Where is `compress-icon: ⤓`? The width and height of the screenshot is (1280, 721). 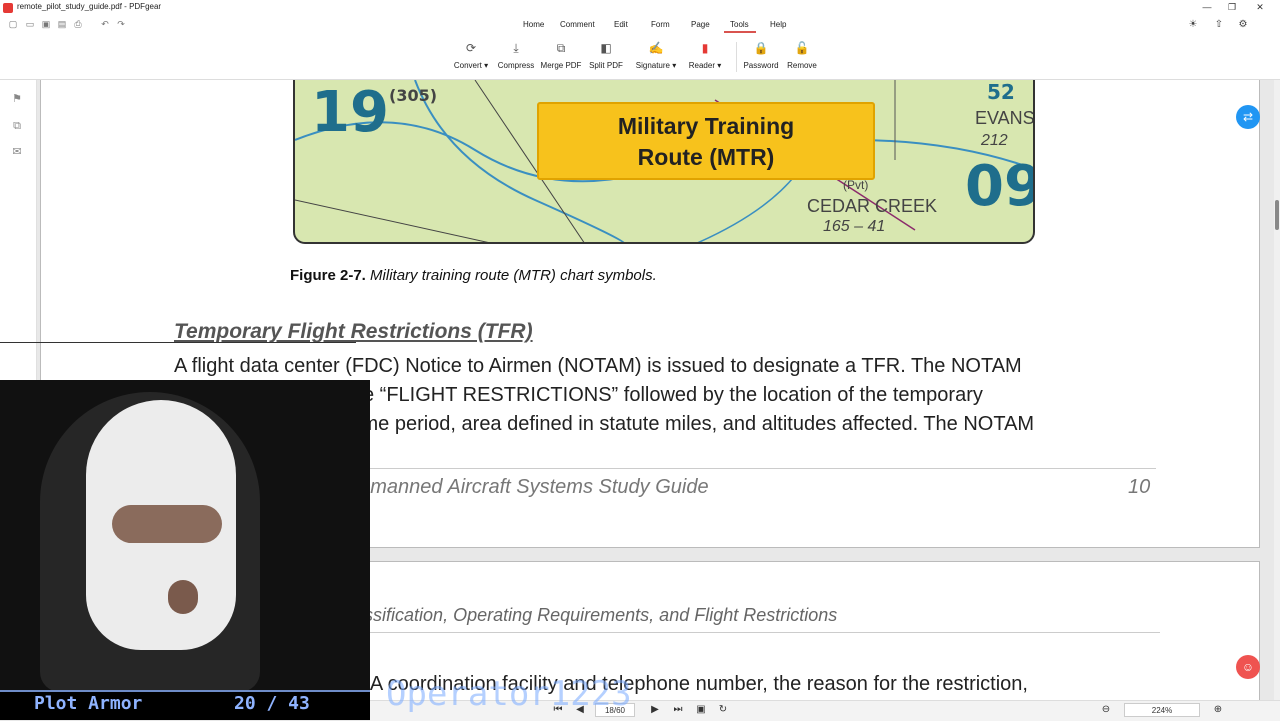 compress-icon: ⤓ is located at coordinates (516, 48).